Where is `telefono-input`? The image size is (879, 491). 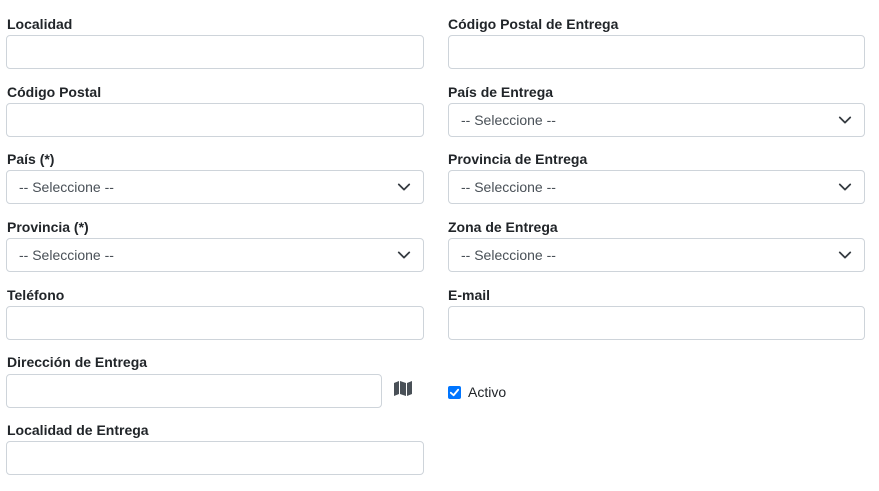 telefono-input is located at coordinates (215, 323).